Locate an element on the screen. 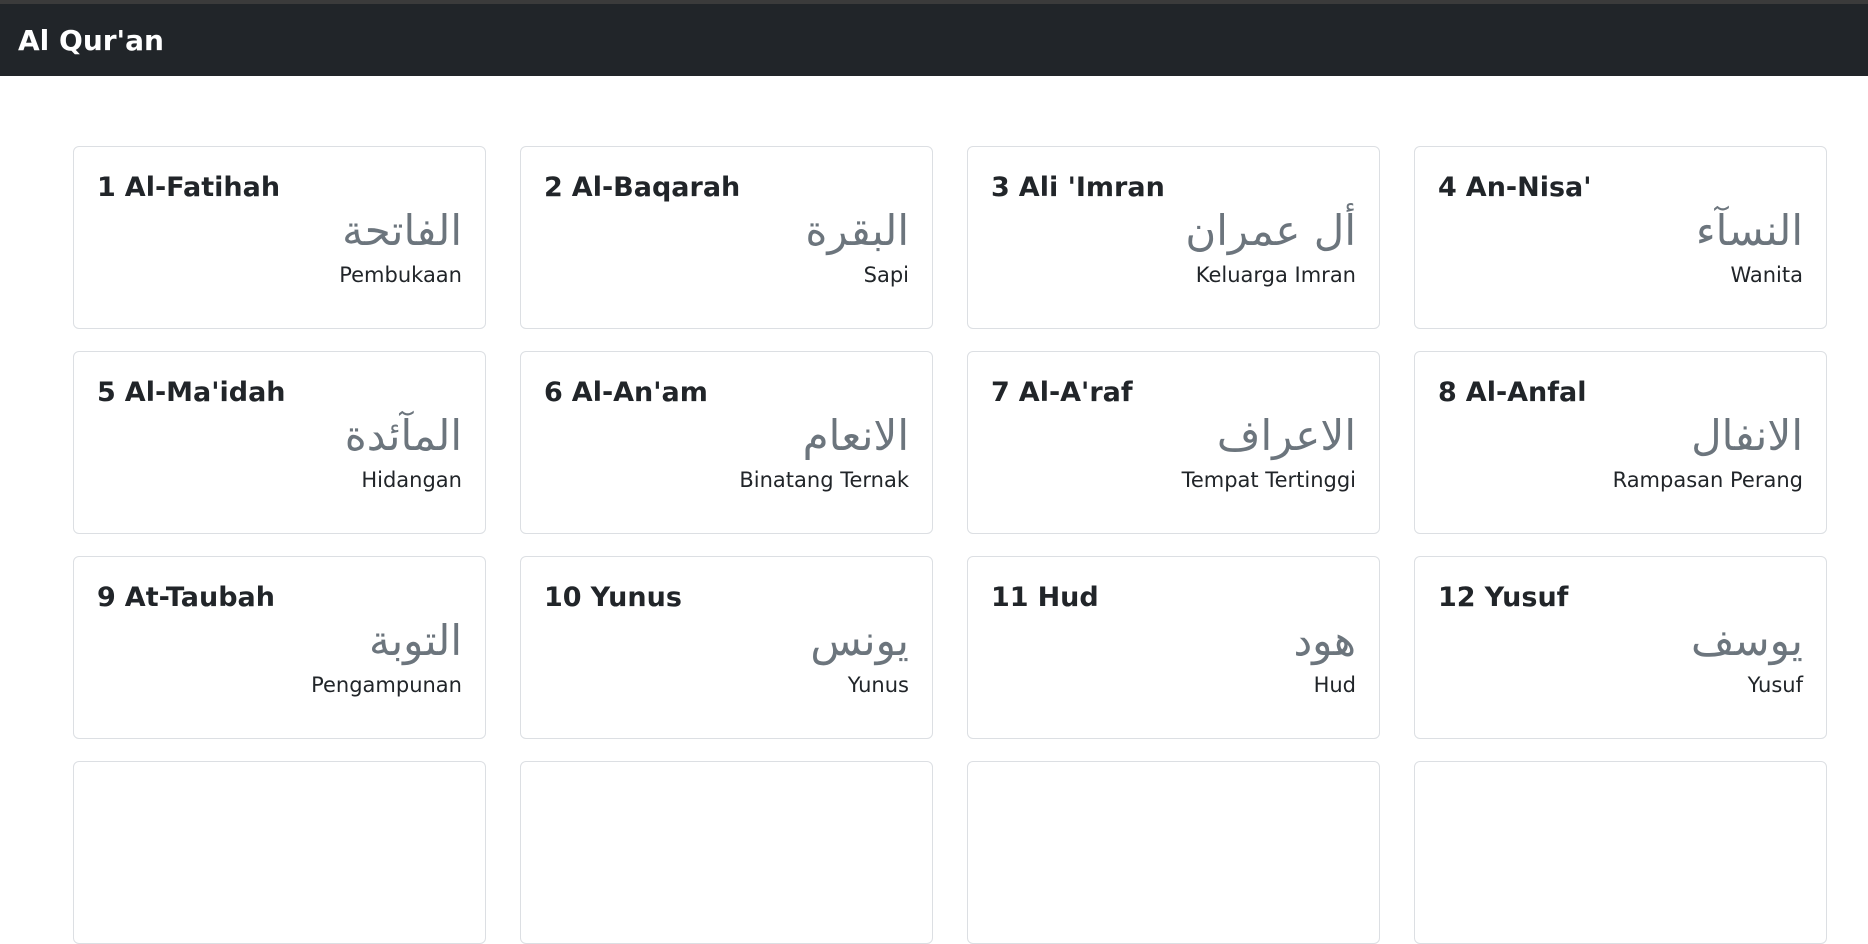  surah-arabic-name: البقرة is located at coordinates (857, 230).